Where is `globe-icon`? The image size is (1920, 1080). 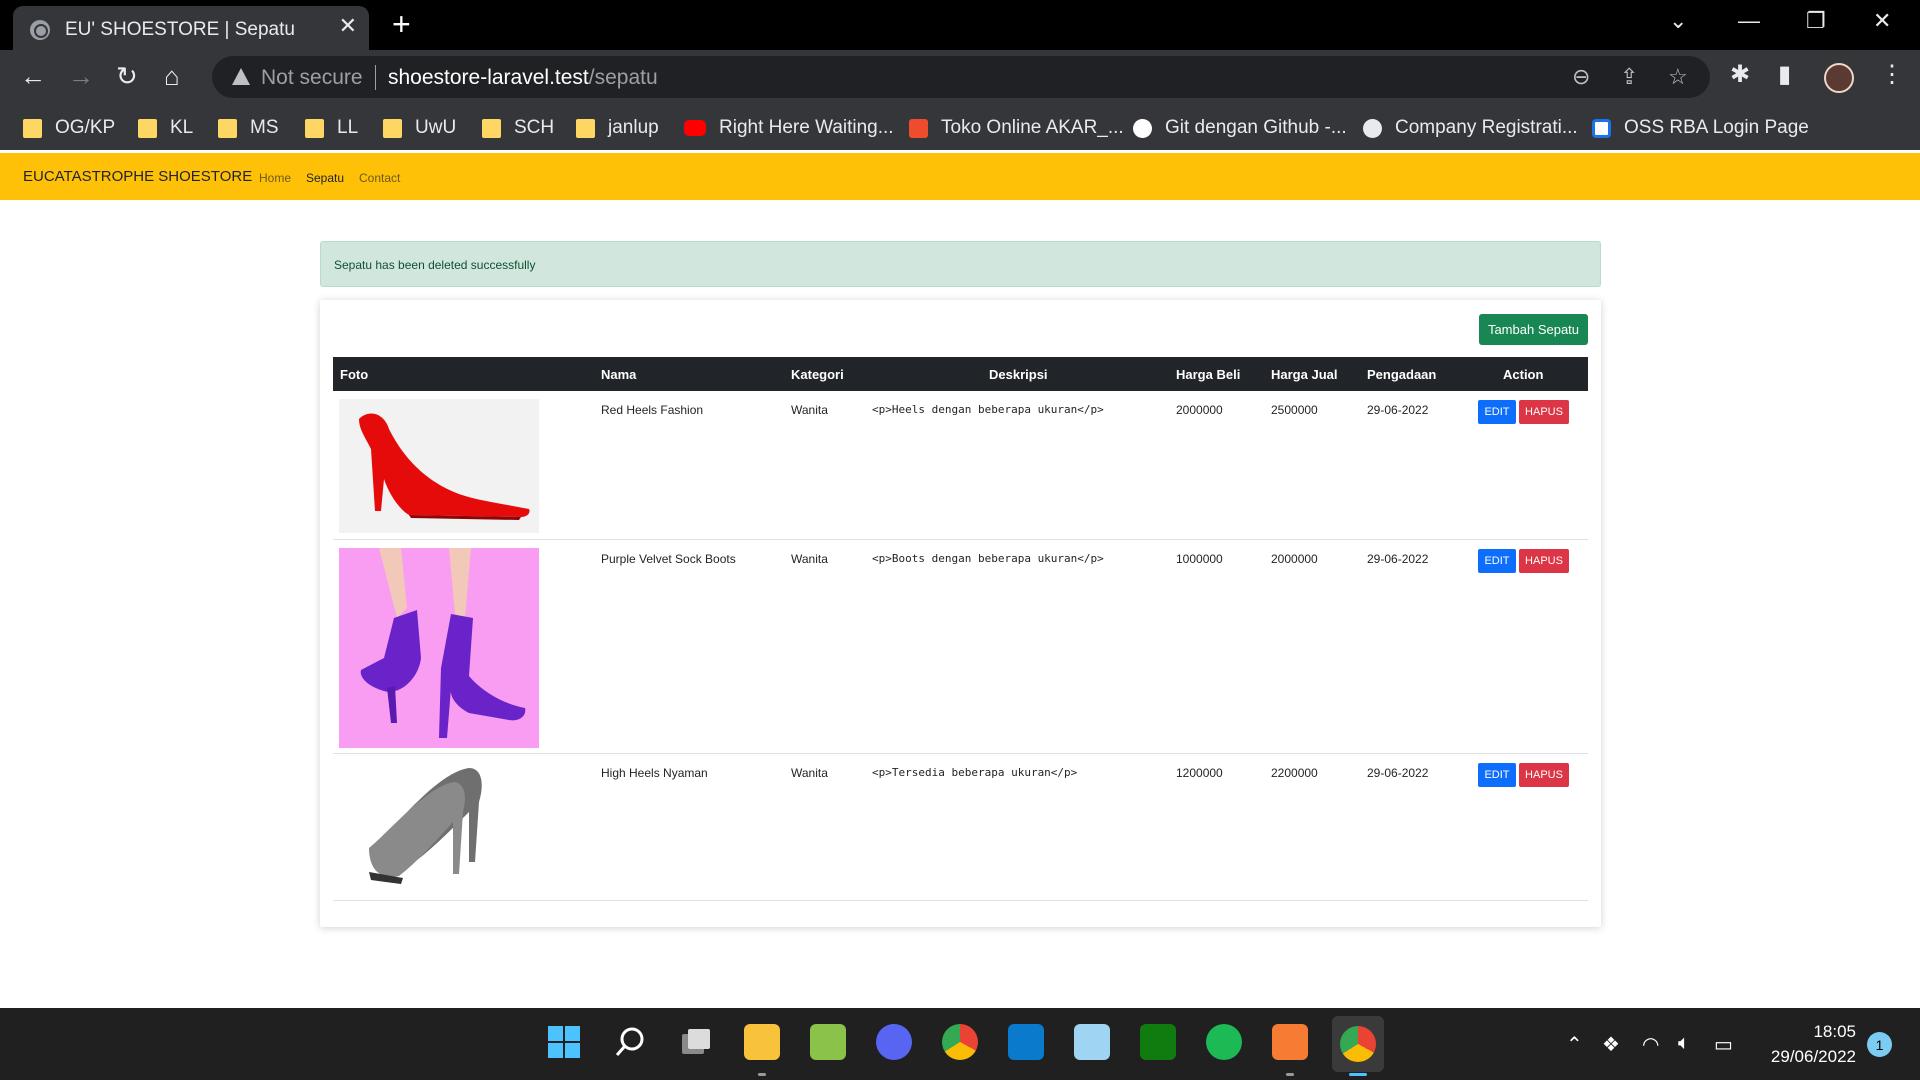
globe-icon is located at coordinates (1372, 128).